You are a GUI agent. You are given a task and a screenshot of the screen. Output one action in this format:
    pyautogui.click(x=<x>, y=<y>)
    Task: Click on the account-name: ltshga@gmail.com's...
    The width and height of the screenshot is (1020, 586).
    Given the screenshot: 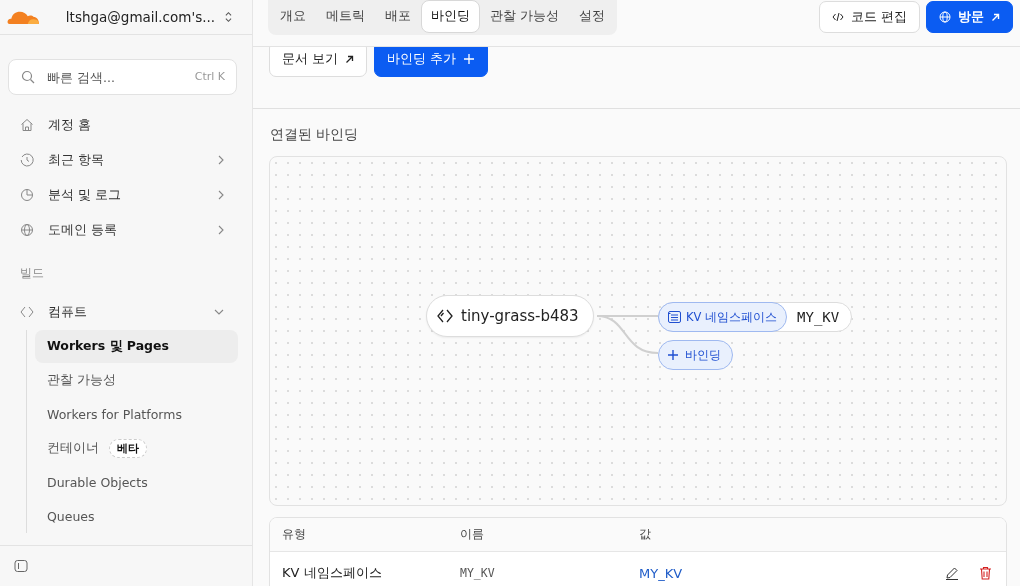 What is the action you would take?
    pyautogui.click(x=140, y=17)
    